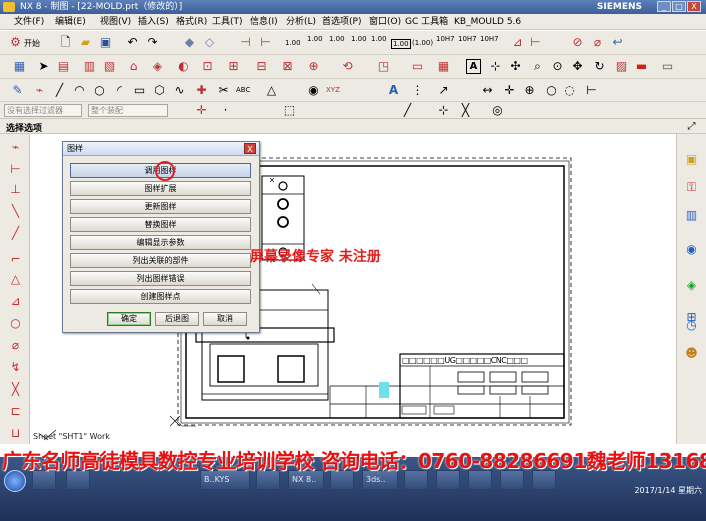 The width and height of the screenshot is (706, 521). I want to click on xyz-icon: XYZ, so click(333, 90).